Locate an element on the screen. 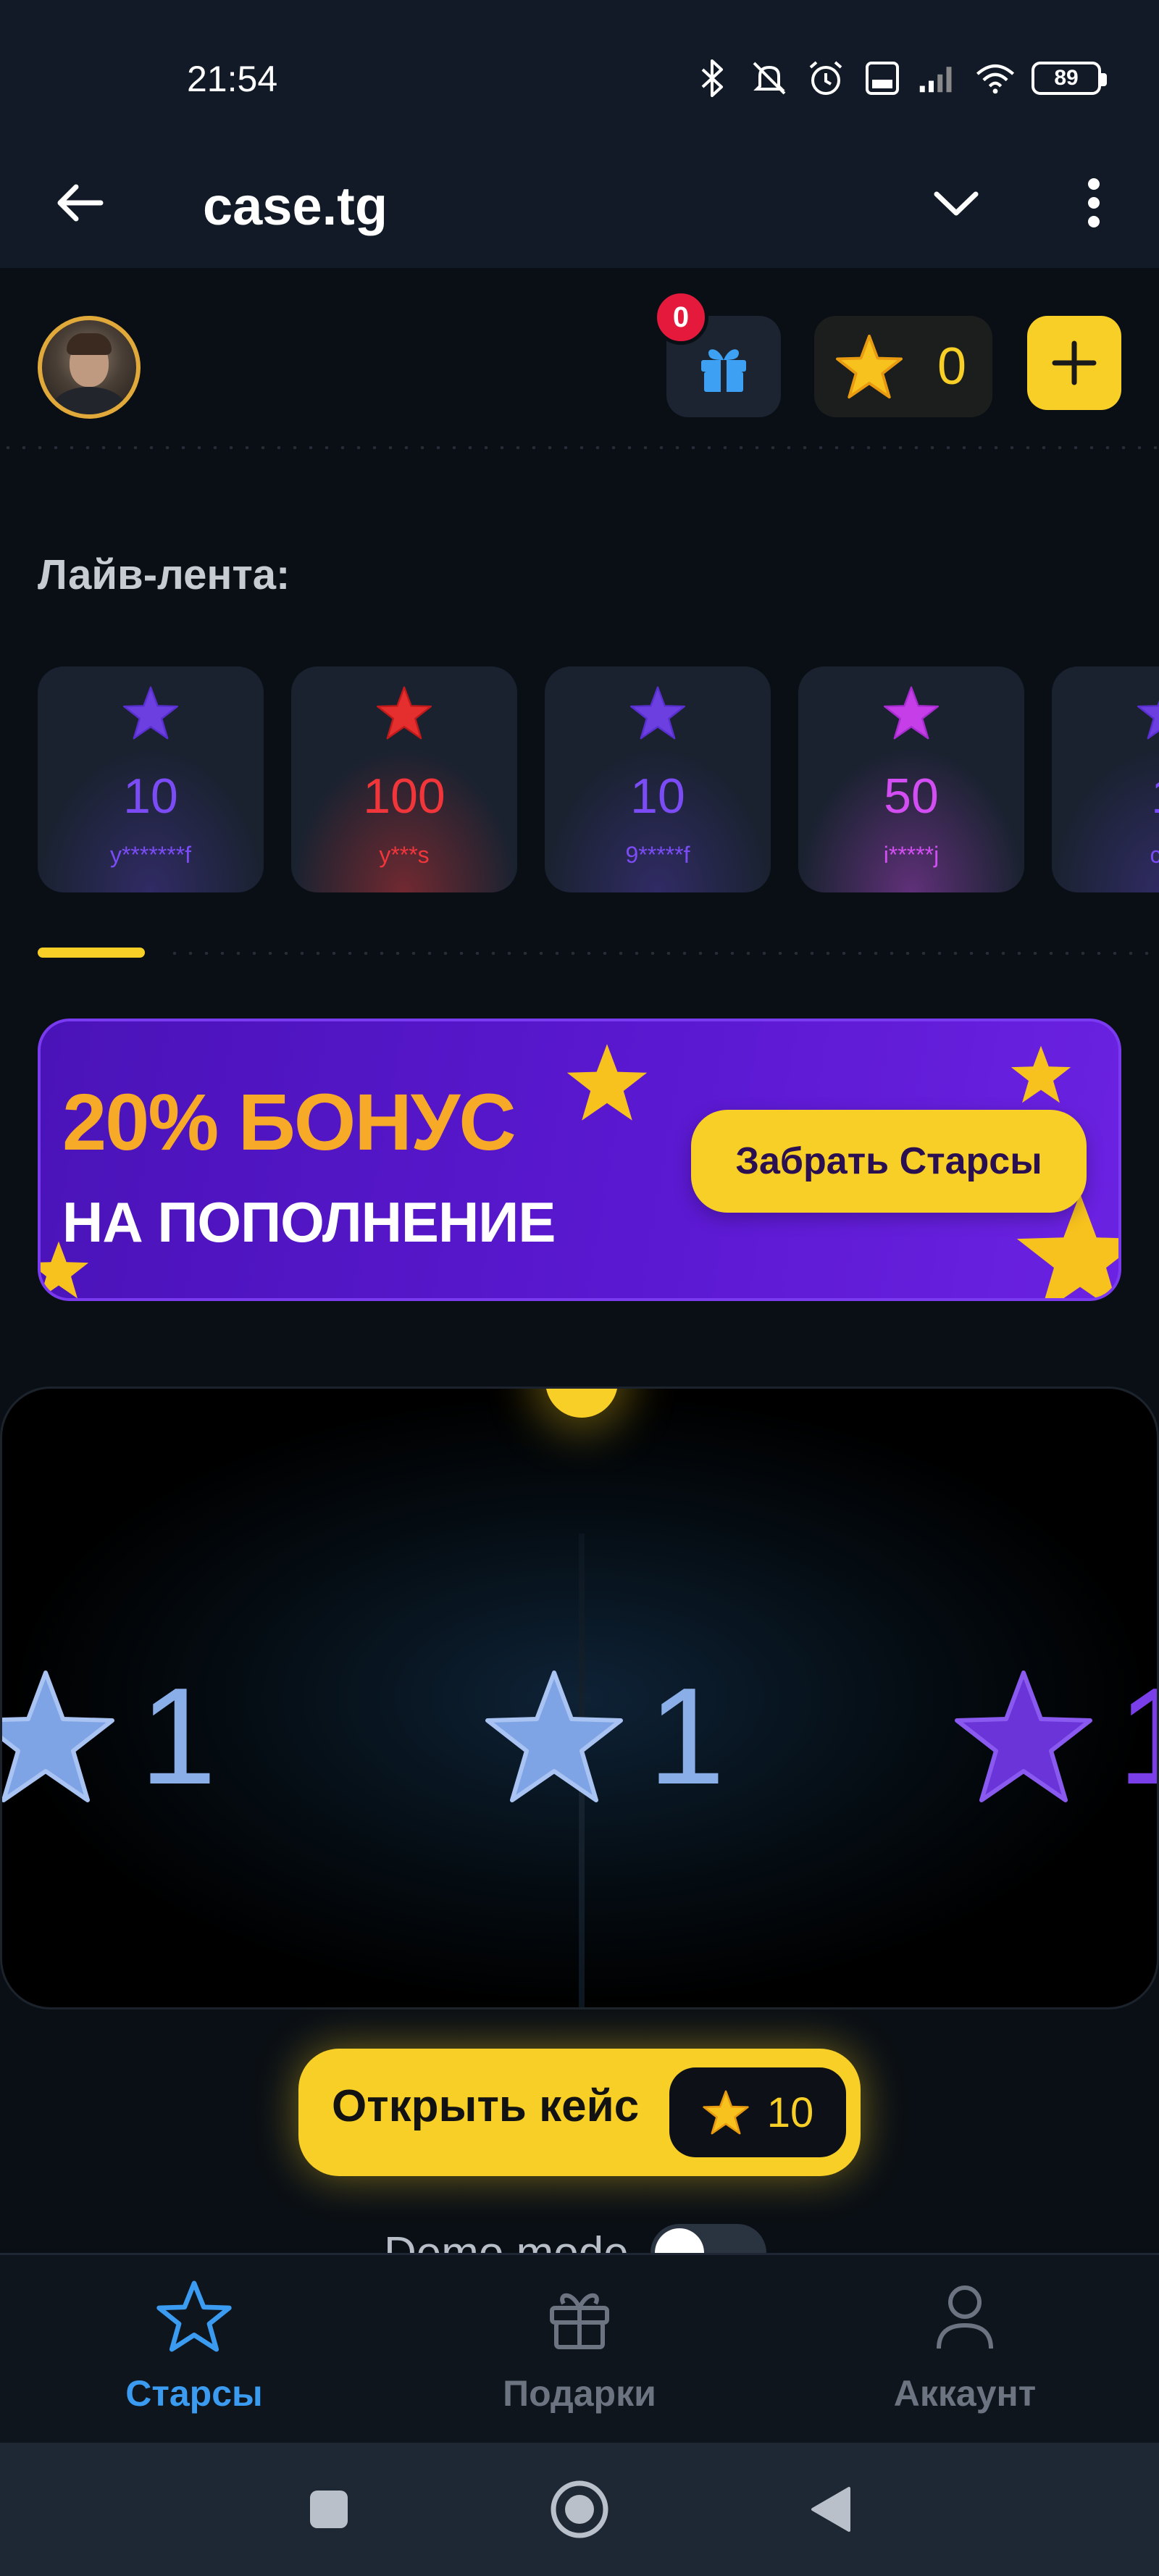  system-back-button is located at coordinates (830, 2509).